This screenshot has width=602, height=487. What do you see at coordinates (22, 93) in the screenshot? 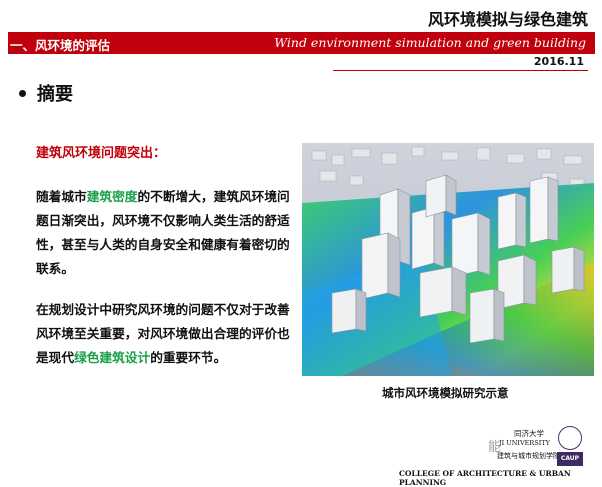
I see `bullet-icon` at bounding box center [22, 93].